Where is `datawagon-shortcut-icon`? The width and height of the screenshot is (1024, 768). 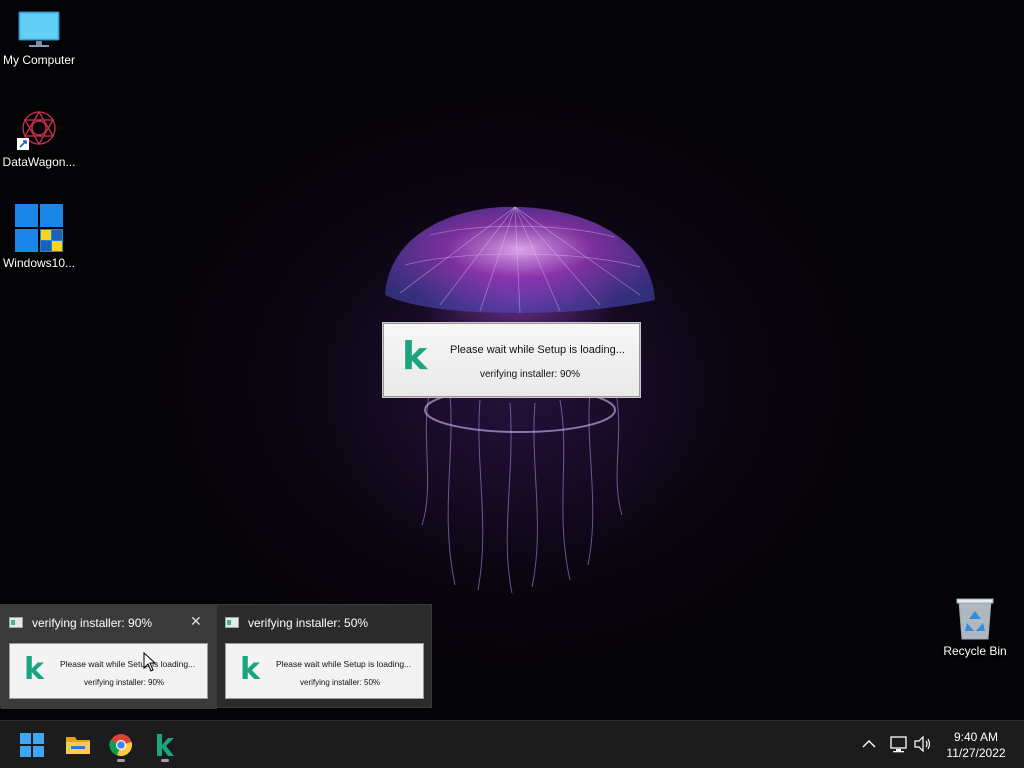
datawagon-shortcut-icon is located at coordinates (36, 130).